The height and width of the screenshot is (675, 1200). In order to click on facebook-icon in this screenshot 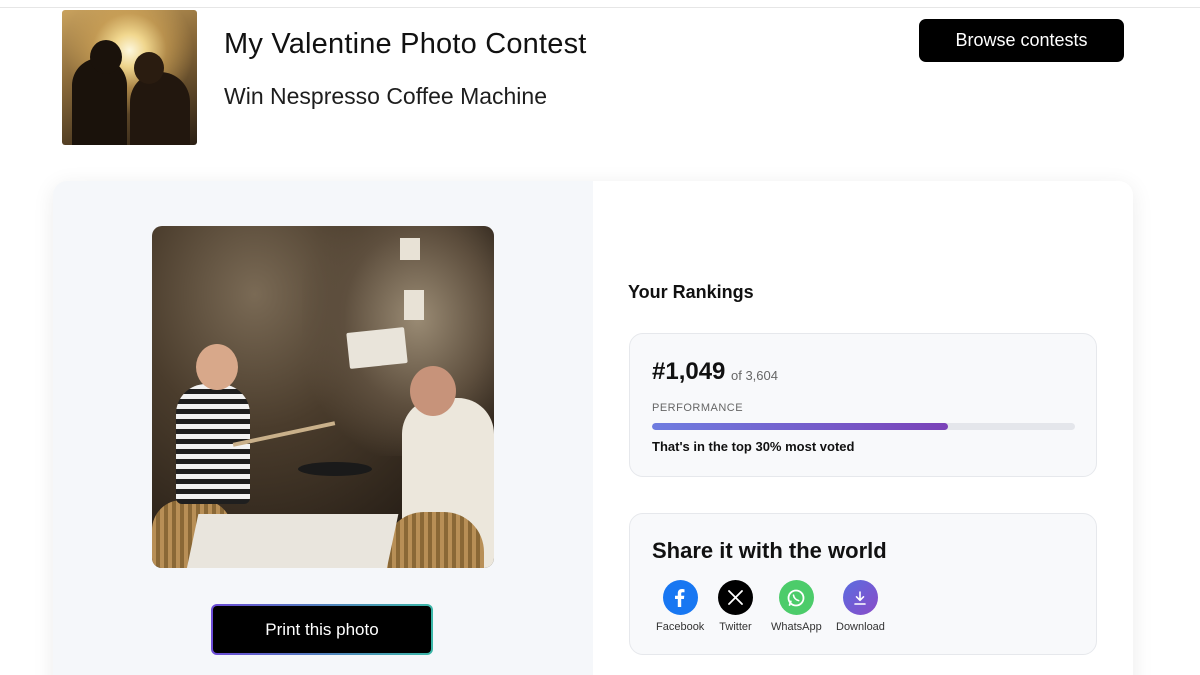, I will do `click(680, 597)`.